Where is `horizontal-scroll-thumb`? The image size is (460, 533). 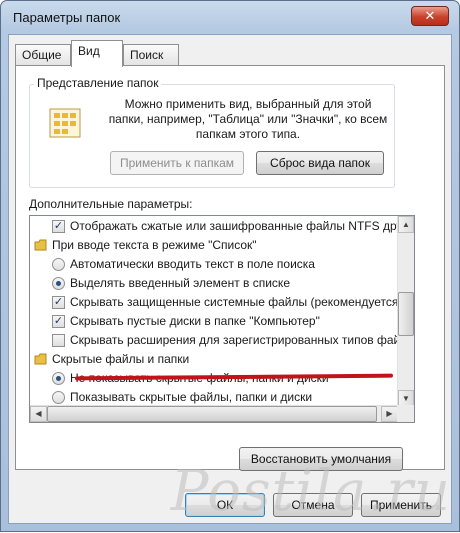 horizontal-scroll-thumb is located at coordinates (212, 414).